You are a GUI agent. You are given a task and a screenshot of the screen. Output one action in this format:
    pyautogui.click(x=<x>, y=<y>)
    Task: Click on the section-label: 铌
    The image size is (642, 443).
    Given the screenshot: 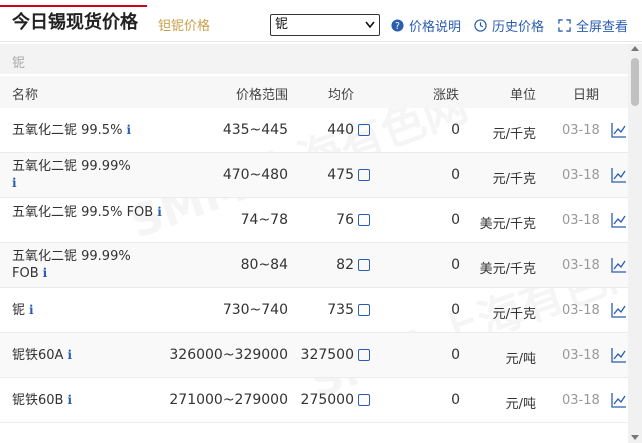 What is the action you would take?
    pyautogui.click(x=19, y=63)
    